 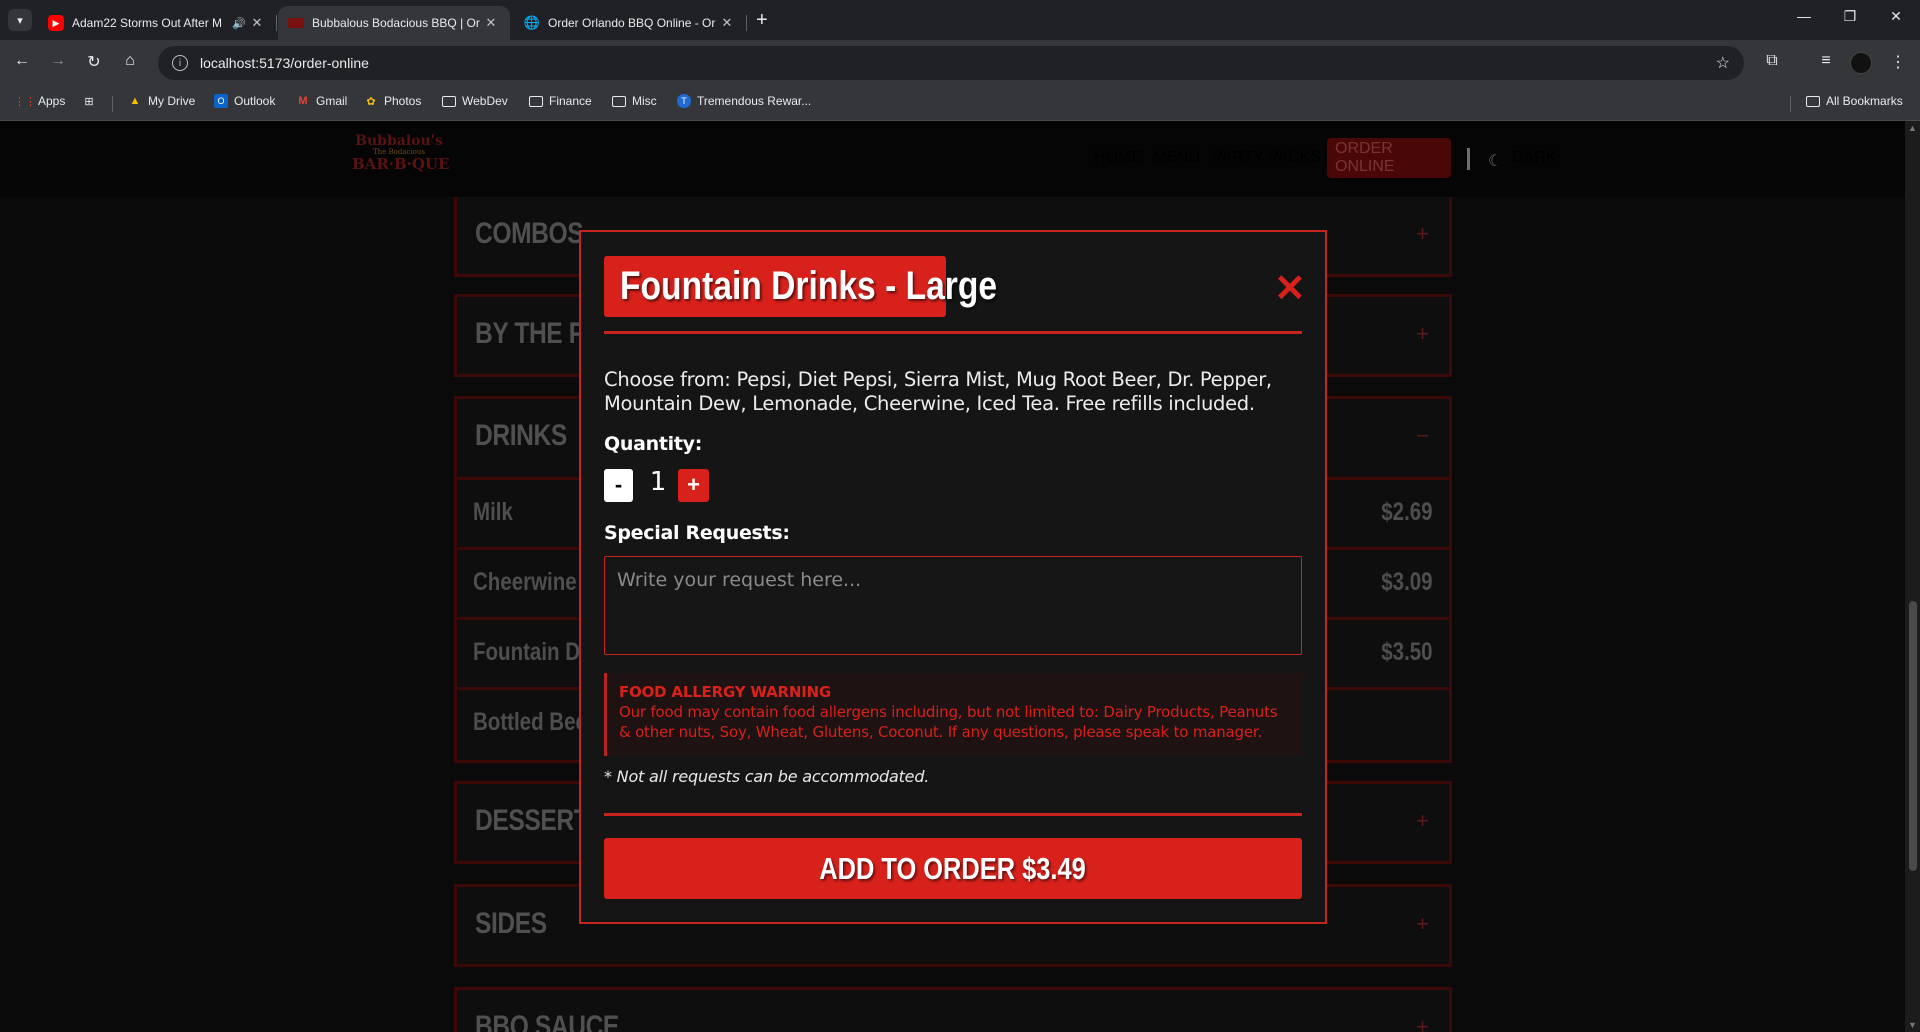 What do you see at coordinates (162, 101) in the screenshot?
I see `bookmark-my-drive: ▲ My Drive` at bounding box center [162, 101].